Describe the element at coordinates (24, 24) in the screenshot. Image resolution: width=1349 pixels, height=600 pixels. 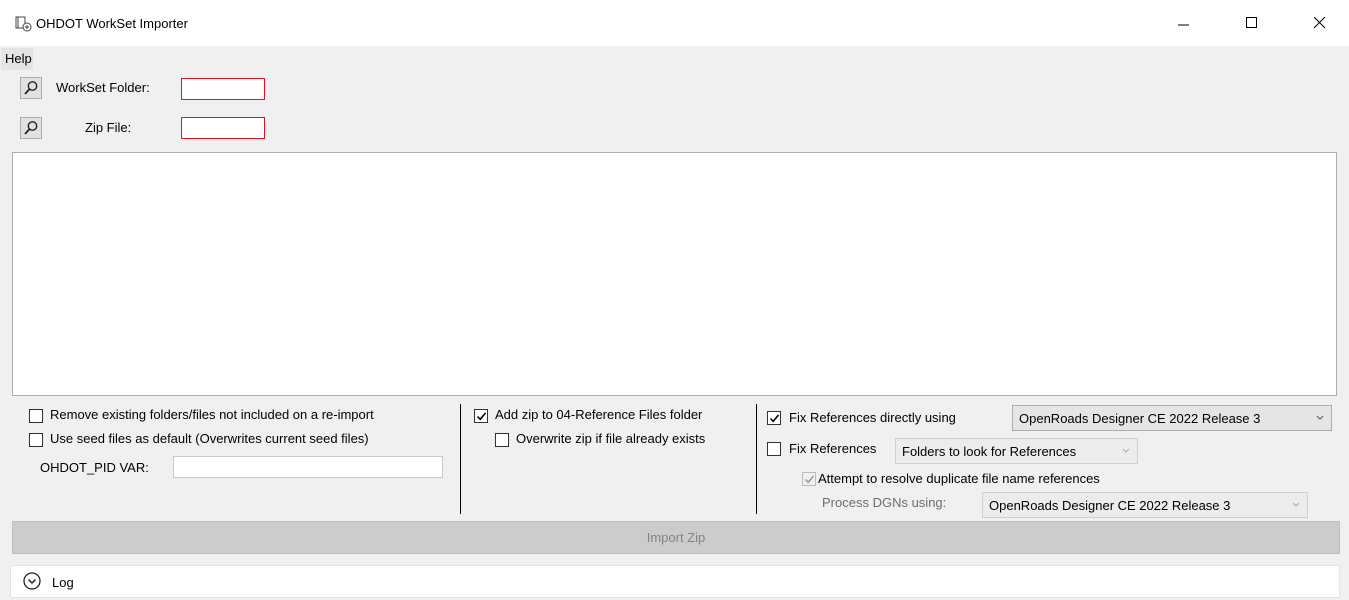
I see `app-icon` at that location.